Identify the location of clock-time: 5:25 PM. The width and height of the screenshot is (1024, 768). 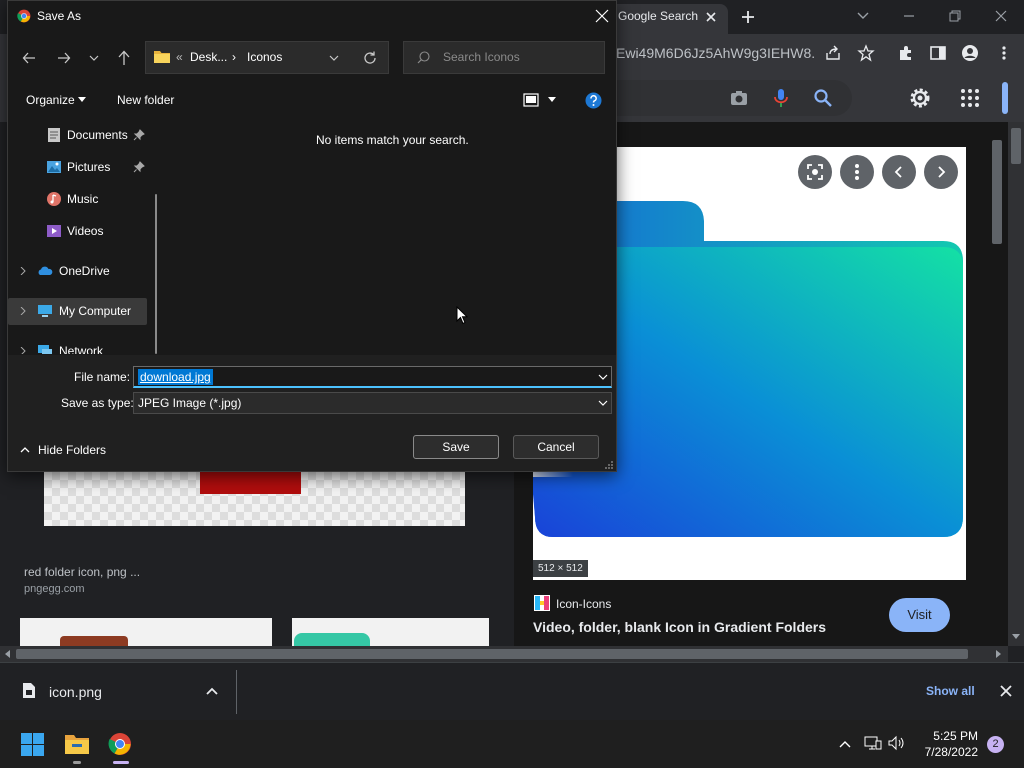
(949, 736).